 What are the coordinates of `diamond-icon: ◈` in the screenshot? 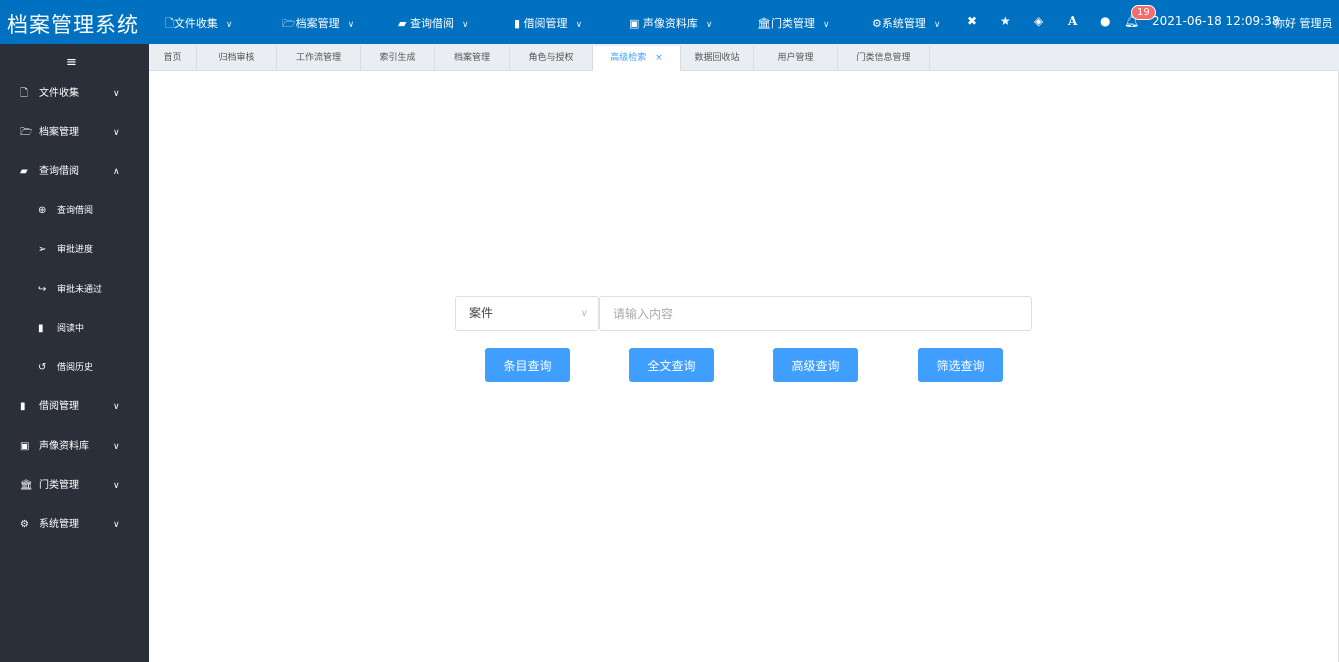 It's located at (1038, 21).